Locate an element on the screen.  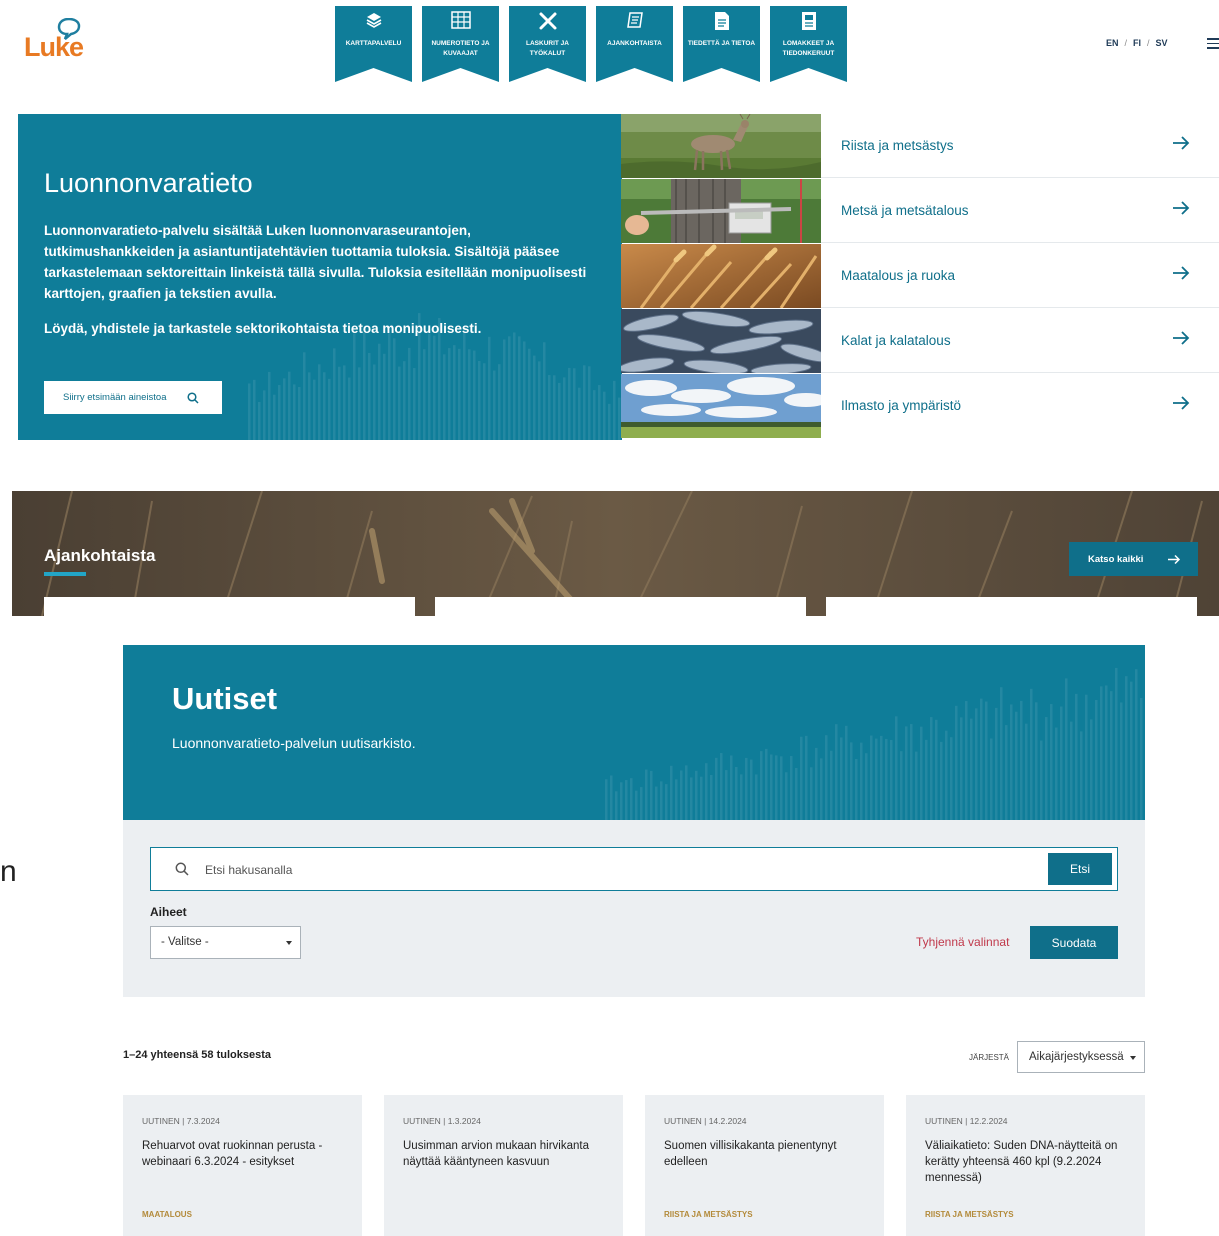
form-icon is located at coordinates (808, 21).